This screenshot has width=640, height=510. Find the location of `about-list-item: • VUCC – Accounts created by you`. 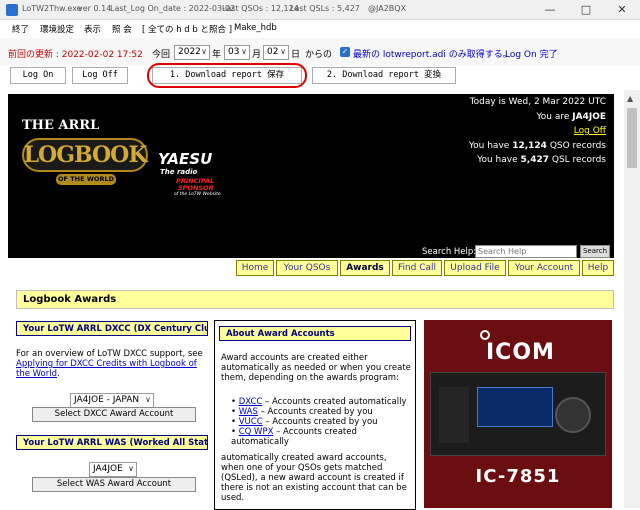

about-list-item: • VUCC – Accounts created by you is located at coordinates (304, 422).